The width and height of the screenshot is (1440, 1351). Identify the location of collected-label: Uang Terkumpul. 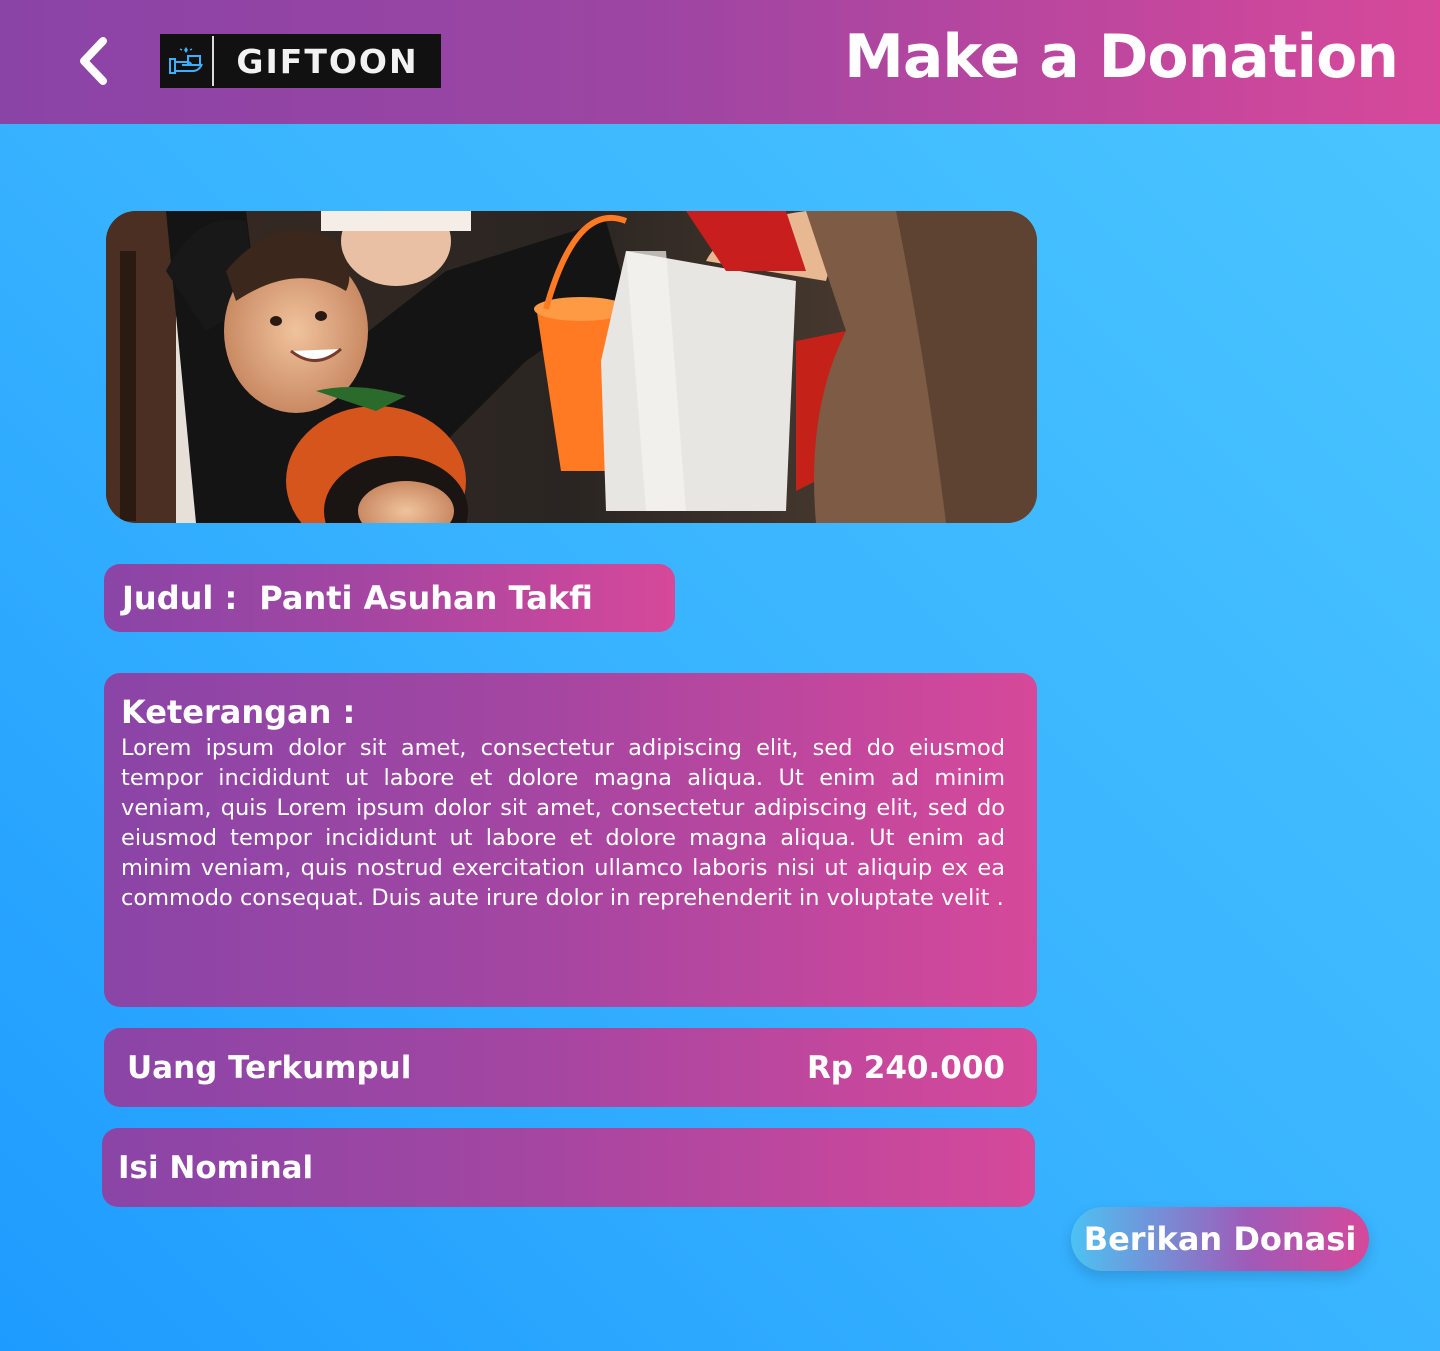
(269, 1067).